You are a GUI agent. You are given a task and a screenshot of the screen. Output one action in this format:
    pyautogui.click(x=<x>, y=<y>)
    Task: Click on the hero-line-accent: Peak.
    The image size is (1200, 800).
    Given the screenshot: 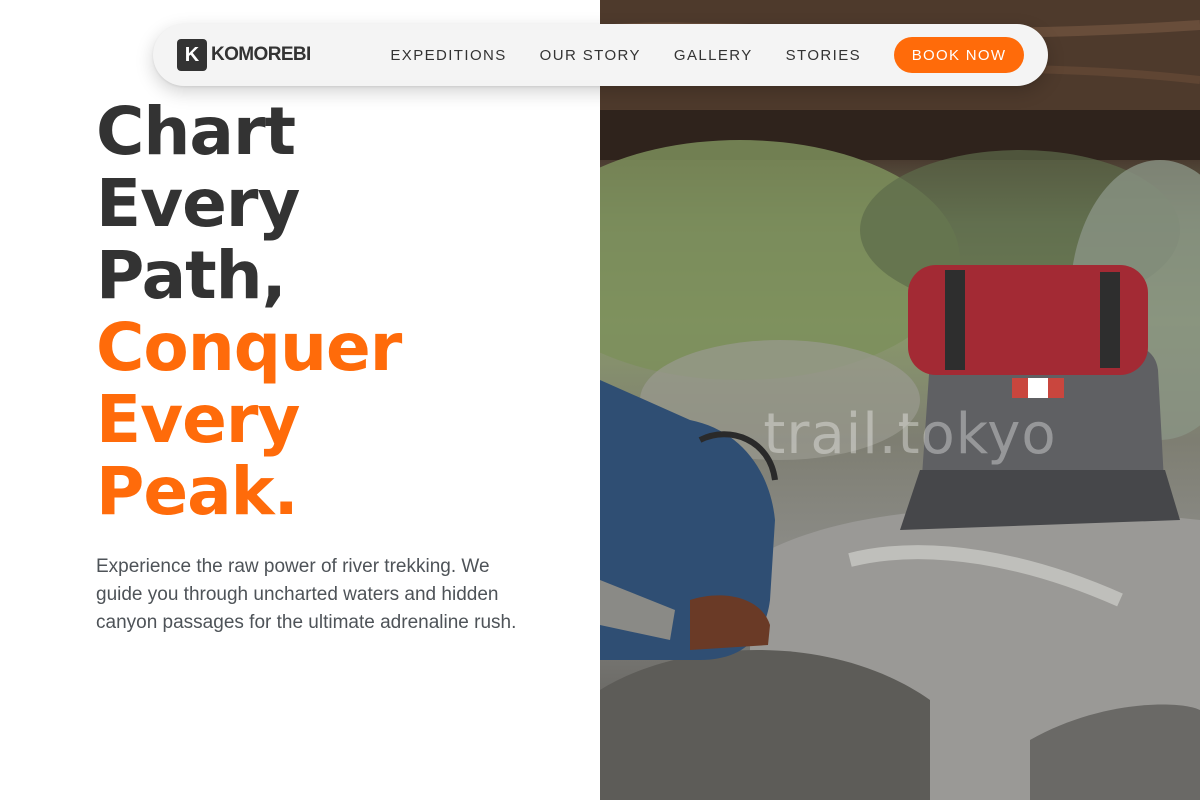 What is the action you would take?
    pyautogui.click(x=197, y=491)
    